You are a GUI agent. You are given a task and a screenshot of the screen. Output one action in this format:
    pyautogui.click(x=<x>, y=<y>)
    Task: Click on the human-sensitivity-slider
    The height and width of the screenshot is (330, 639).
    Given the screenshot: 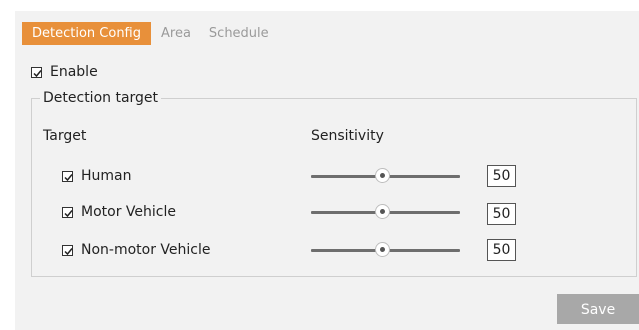 What is the action you would take?
    pyautogui.click(x=385, y=176)
    